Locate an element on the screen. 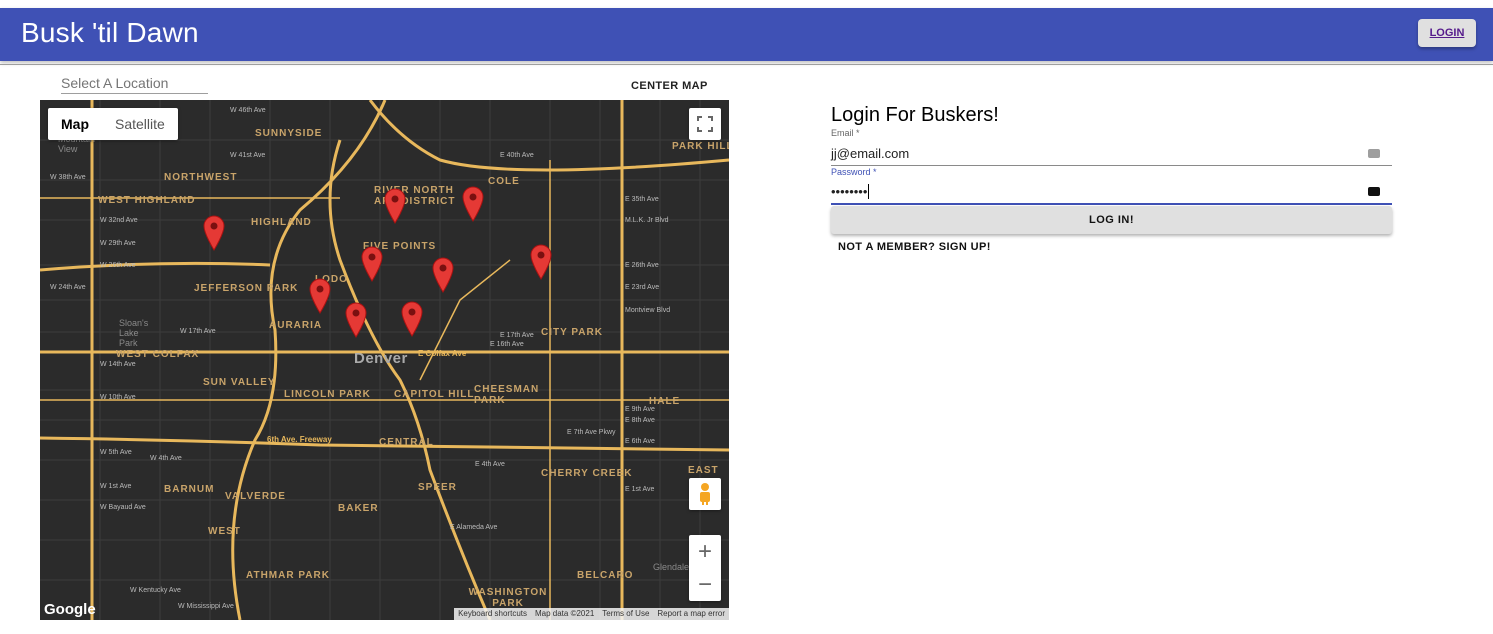 The width and height of the screenshot is (1493, 634). zoom-in-button: + is located at coordinates (705, 551).